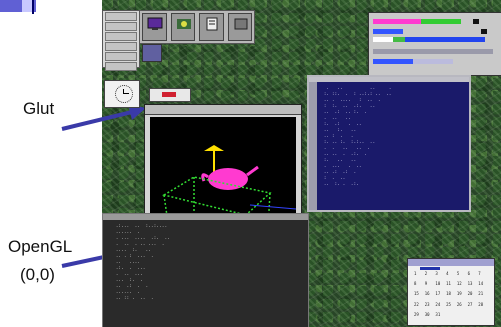  What do you see at coordinates (473, 285) in the screenshot?
I see `calendar-day: 13` at bounding box center [473, 285].